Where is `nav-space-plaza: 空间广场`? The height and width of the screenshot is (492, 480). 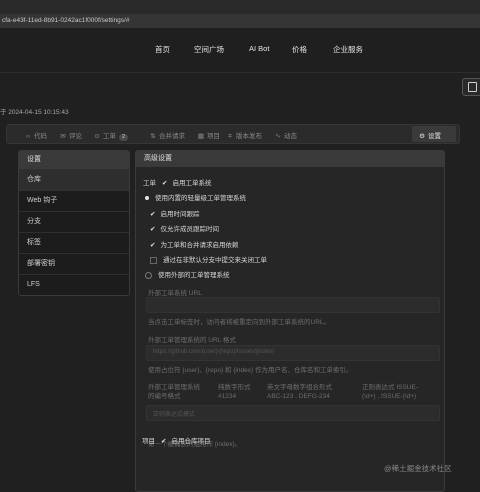
nav-space-plaza: 空间广场 is located at coordinates (209, 49).